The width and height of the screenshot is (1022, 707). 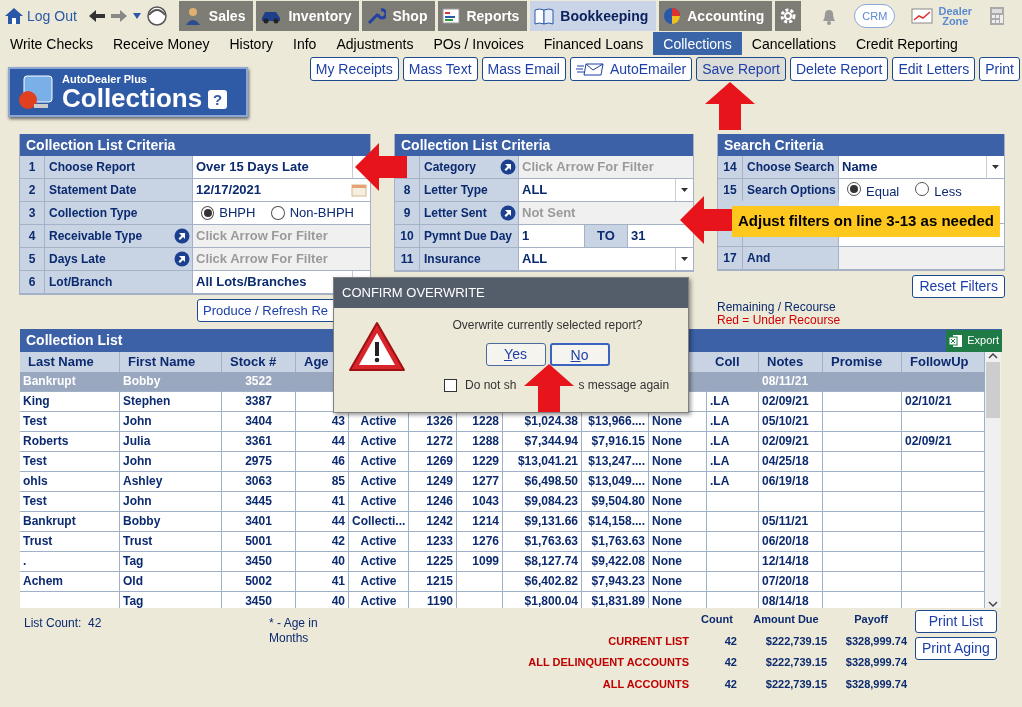 What do you see at coordinates (433, 522) in the screenshot?
I see `table-cell: 1242` at bounding box center [433, 522].